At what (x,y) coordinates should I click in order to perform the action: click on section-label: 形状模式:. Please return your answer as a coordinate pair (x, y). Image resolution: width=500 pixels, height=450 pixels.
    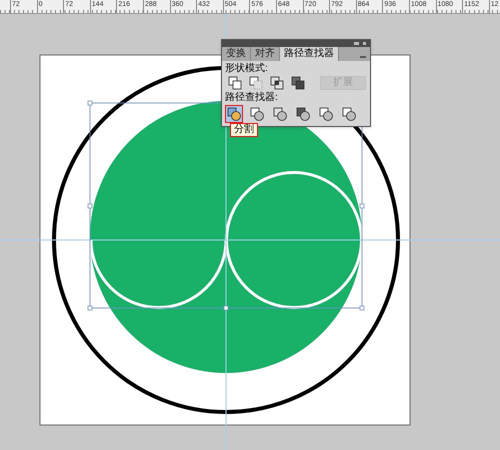
    Looking at the image, I should click on (247, 68).